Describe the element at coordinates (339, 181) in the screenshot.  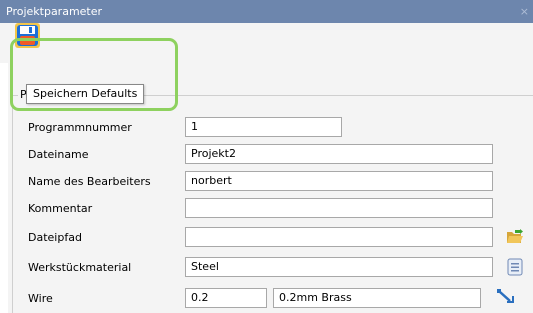
I see `operator-field: norbert` at that location.